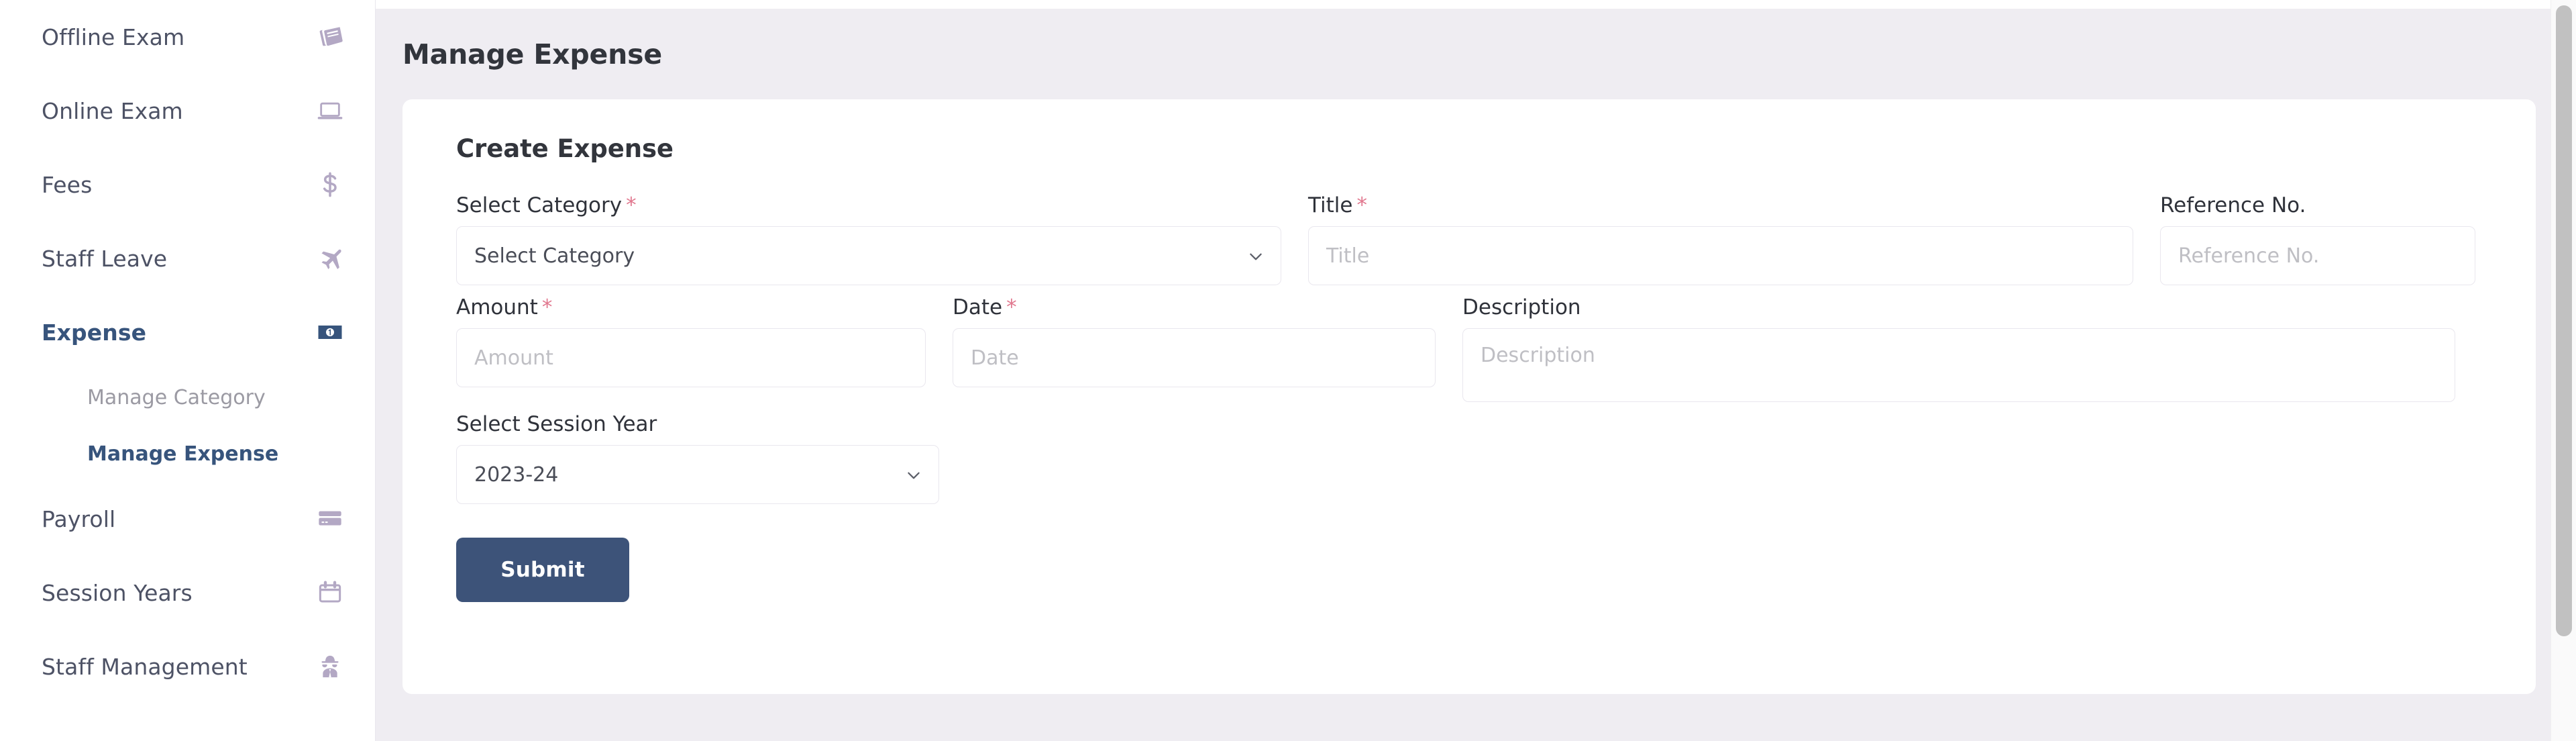  I want to click on sidebar-item-offline-exam: Offline Exam, so click(187, 37).